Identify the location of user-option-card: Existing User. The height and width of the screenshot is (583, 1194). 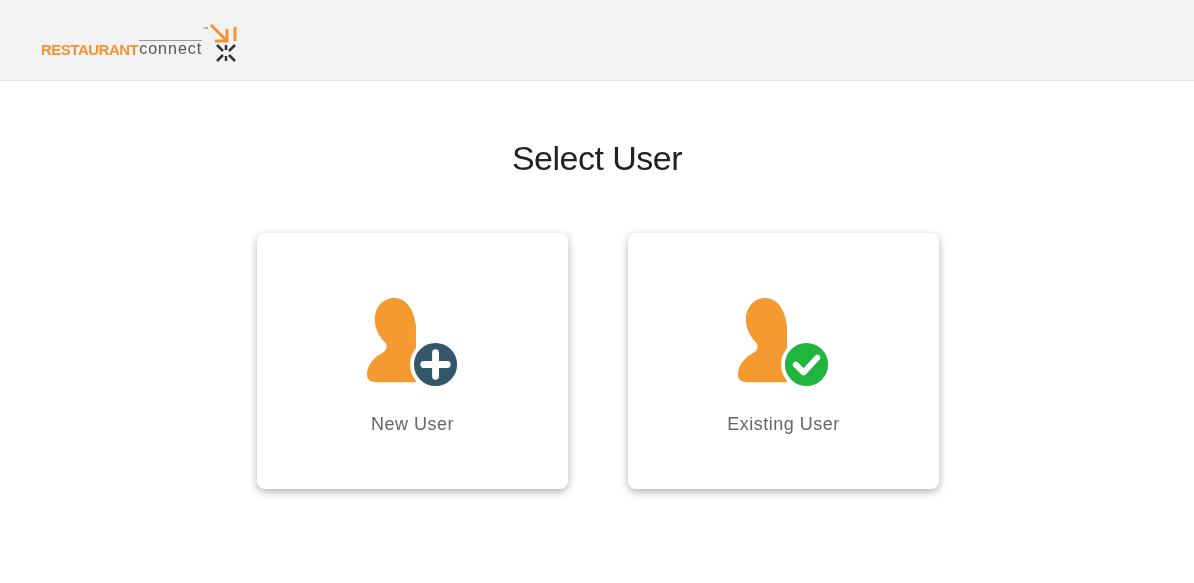
(783, 361).